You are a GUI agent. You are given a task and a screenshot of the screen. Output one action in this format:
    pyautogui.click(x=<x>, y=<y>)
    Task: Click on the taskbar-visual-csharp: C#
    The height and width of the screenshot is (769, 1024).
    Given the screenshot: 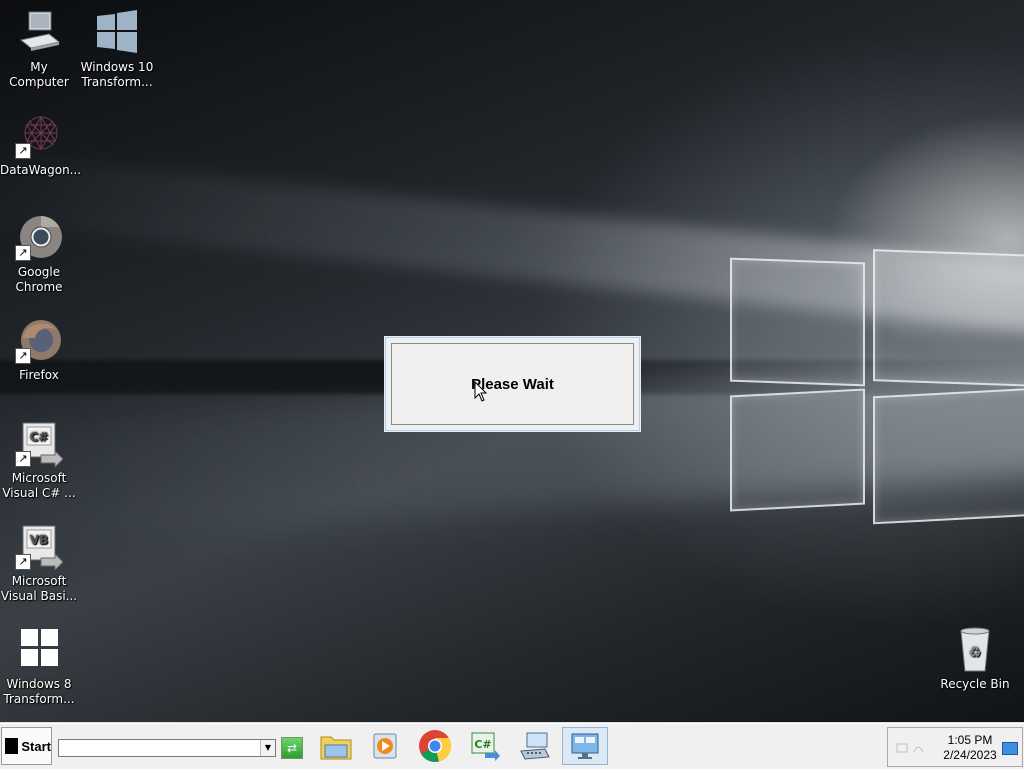 What is the action you would take?
    pyautogui.click(x=485, y=746)
    